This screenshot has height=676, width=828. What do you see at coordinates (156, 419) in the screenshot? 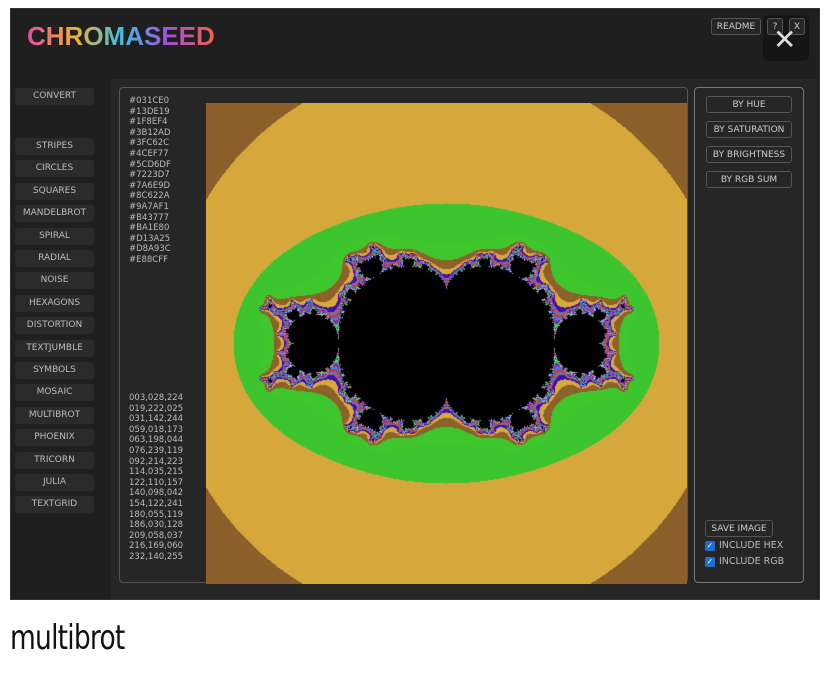
I see `rgb-value: 031,142,244` at bounding box center [156, 419].